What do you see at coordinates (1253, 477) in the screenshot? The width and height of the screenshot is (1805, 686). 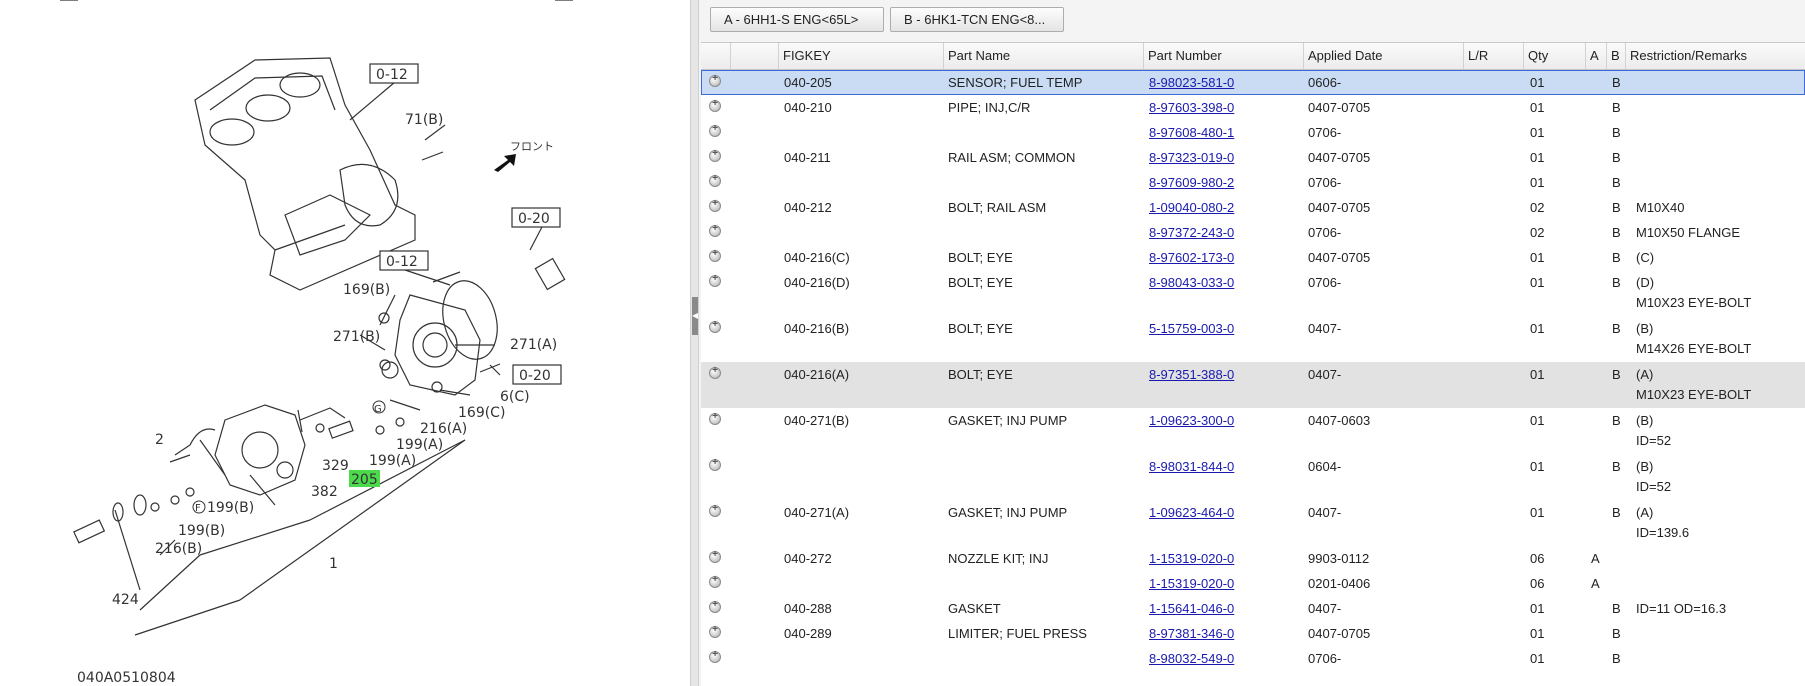 I see `table-row: 8-98031-844-00604-01B(B)ID=52` at bounding box center [1253, 477].